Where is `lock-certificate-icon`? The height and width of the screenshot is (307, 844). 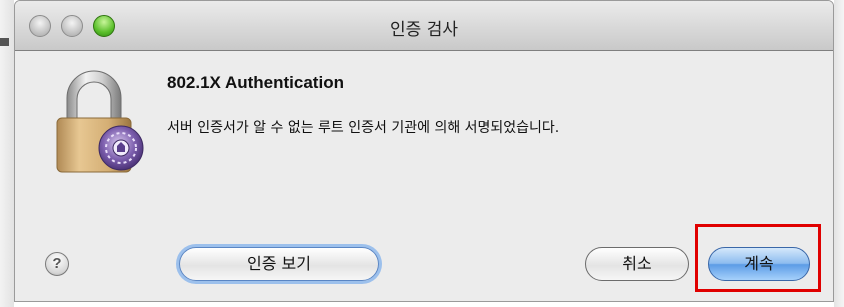 lock-certificate-icon is located at coordinates (100, 121).